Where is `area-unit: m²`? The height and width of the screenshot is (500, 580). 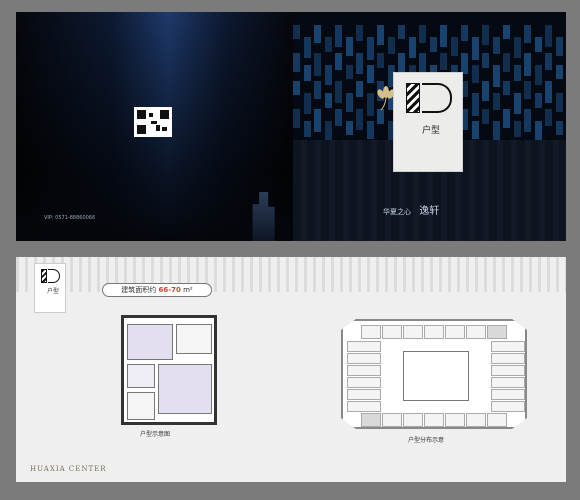 area-unit: m² is located at coordinates (188, 290).